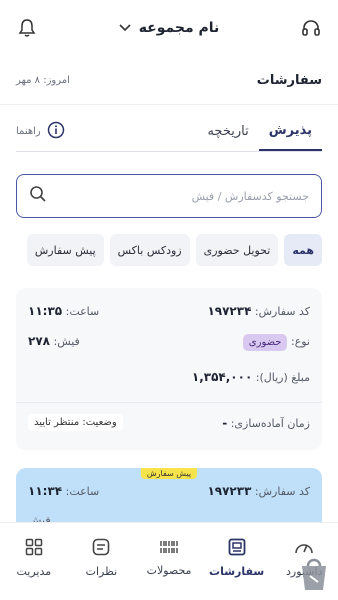 Image resolution: width=338 pixels, height=600 pixels. I want to click on status-value: منتظر تایید, so click(57, 422).